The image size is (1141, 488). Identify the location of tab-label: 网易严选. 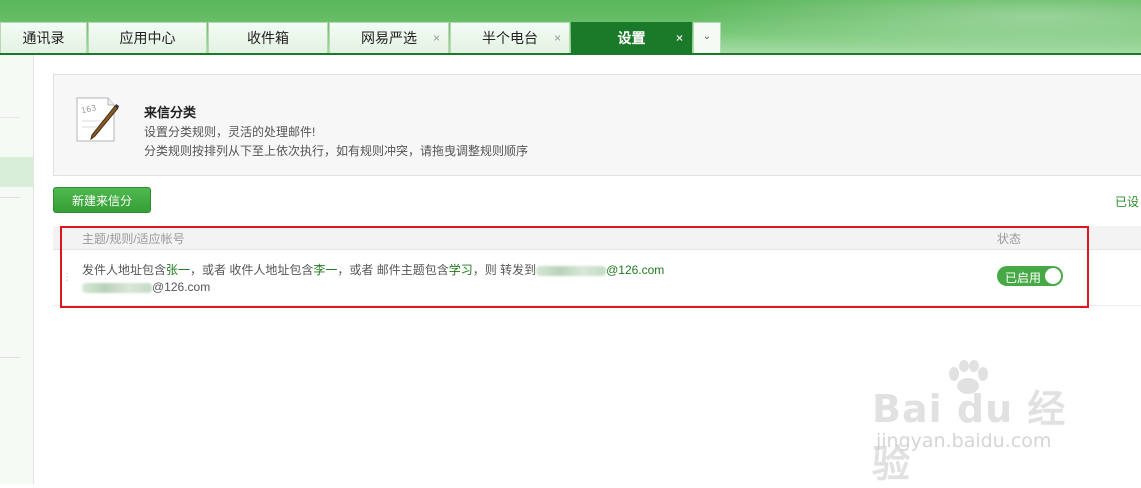
(389, 38).